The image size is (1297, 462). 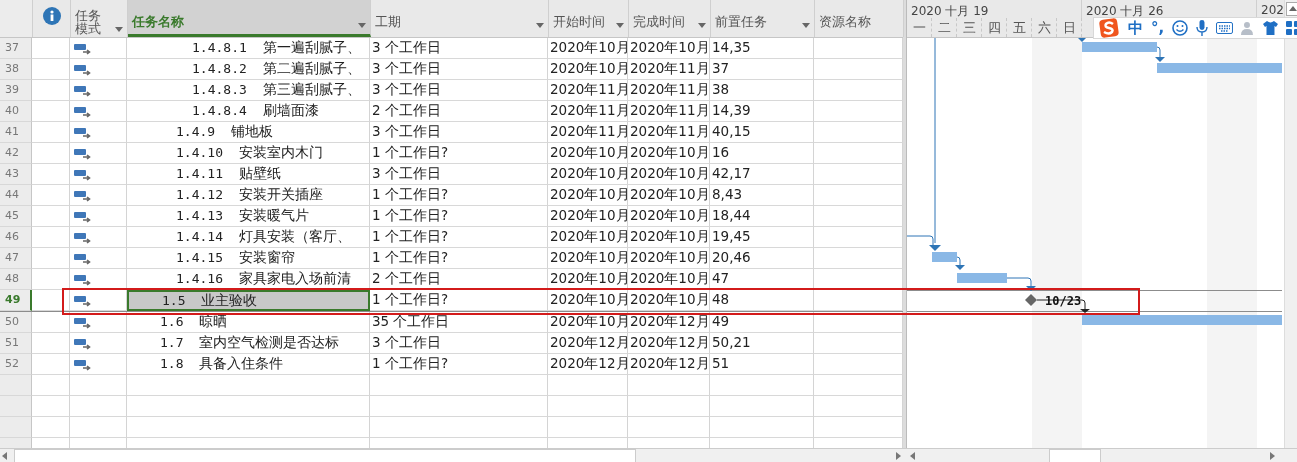 What do you see at coordinates (762, 322) in the screenshot?
I see `predecessors-cell: 49` at bounding box center [762, 322].